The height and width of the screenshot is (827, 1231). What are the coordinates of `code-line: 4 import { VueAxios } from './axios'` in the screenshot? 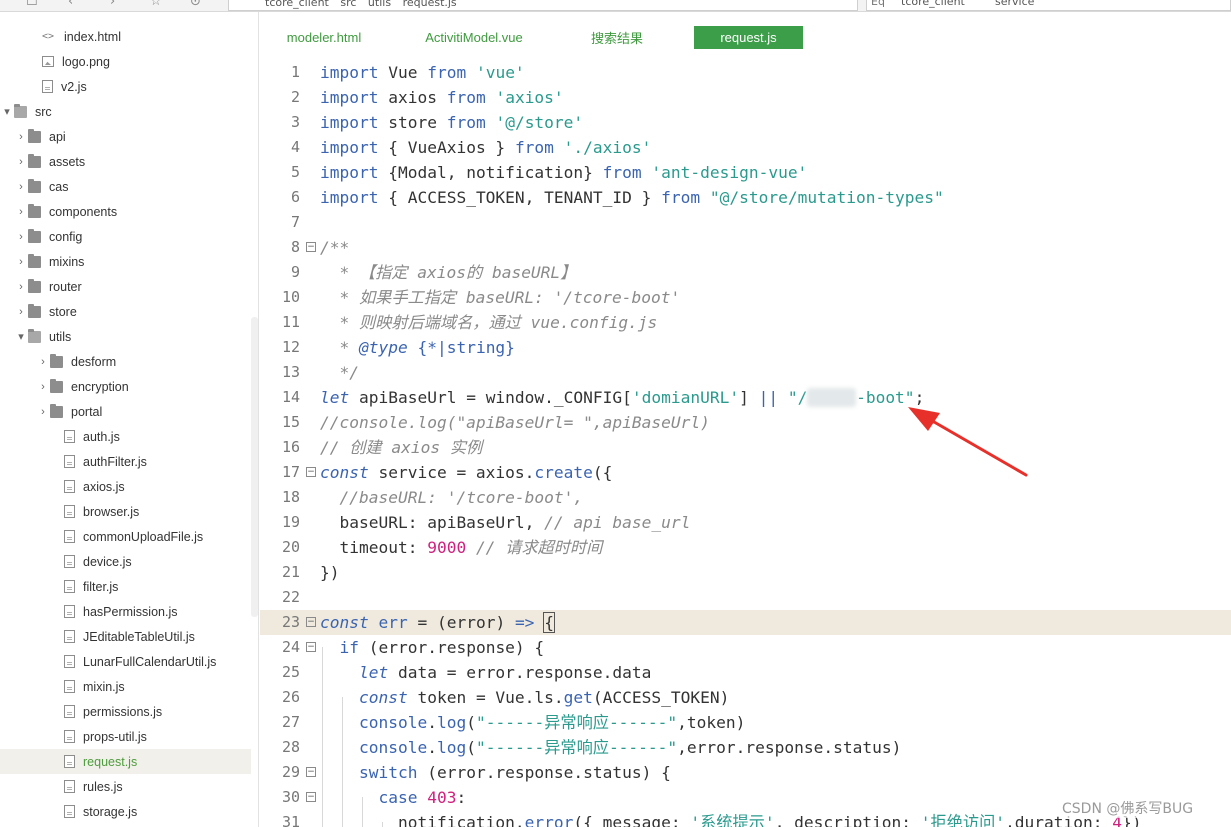 It's located at (745, 147).